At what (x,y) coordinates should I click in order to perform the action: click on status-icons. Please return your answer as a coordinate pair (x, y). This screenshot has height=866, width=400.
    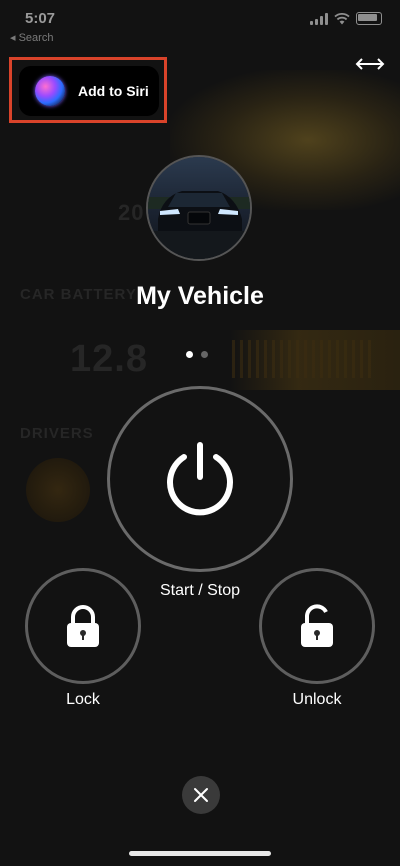
    Looking at the image, I should click on (346, 18).